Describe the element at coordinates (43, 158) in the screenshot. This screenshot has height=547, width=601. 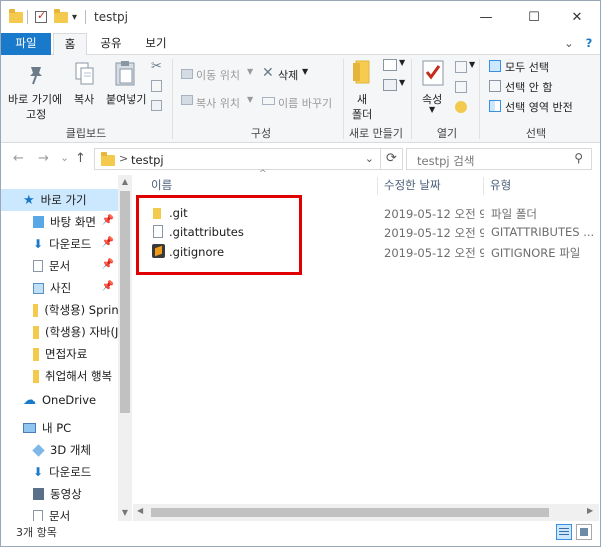
I see `forward-button: →` at that location.